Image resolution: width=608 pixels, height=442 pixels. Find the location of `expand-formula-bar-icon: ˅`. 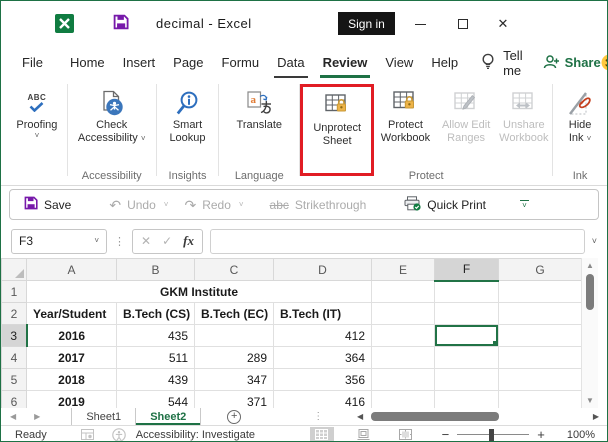

expand-formula-bar-icon: ˅ is located at coordinates (594, 241).